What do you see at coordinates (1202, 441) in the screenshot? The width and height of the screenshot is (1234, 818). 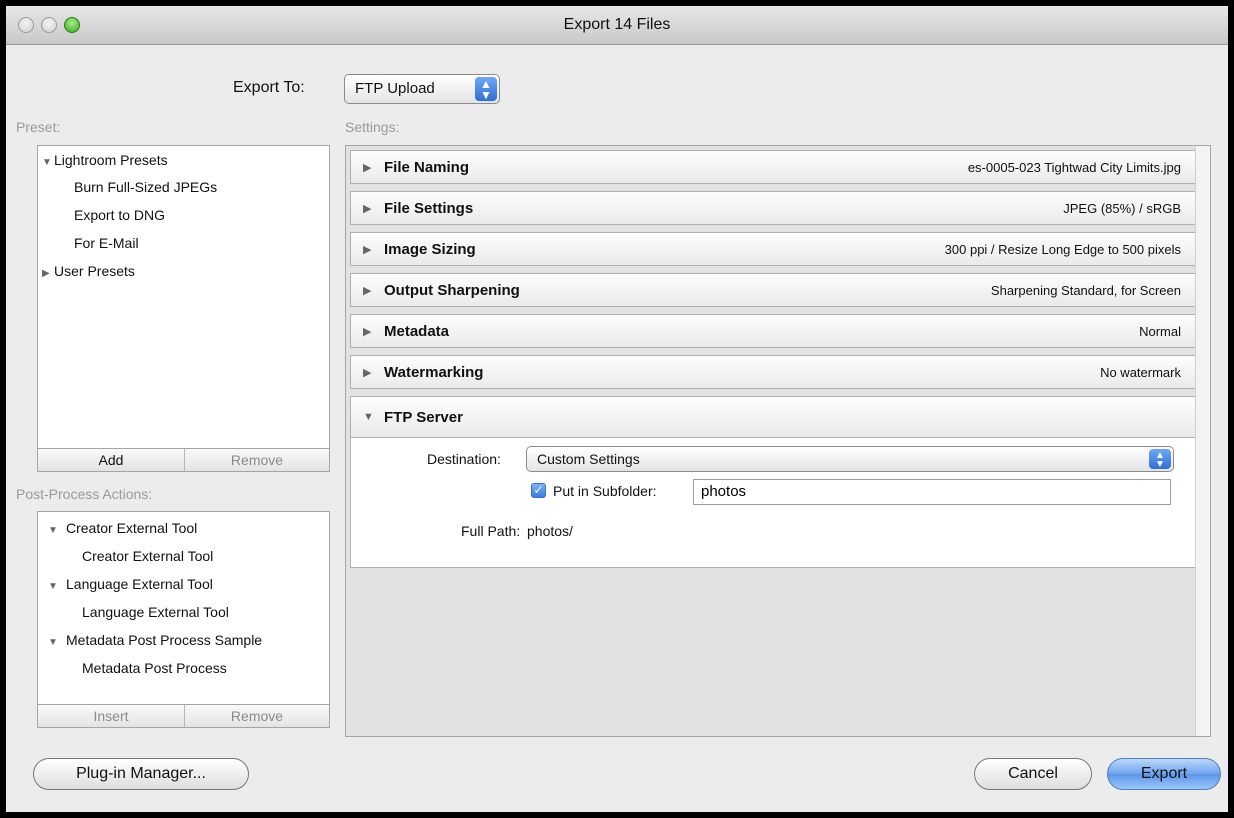 I see `settings-scrollbar` at bounding box center [1202, 441].